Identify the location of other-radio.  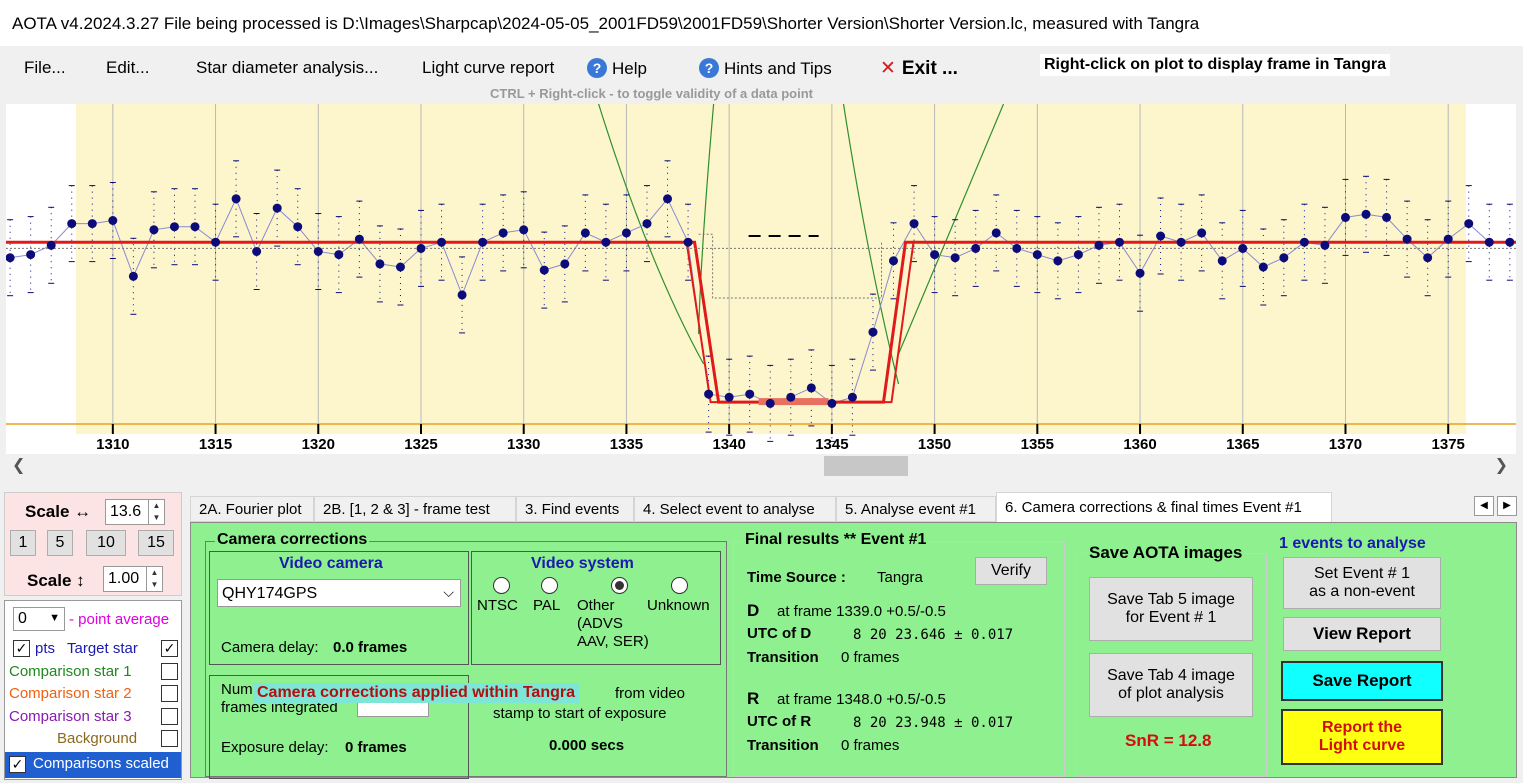
(619, 585).